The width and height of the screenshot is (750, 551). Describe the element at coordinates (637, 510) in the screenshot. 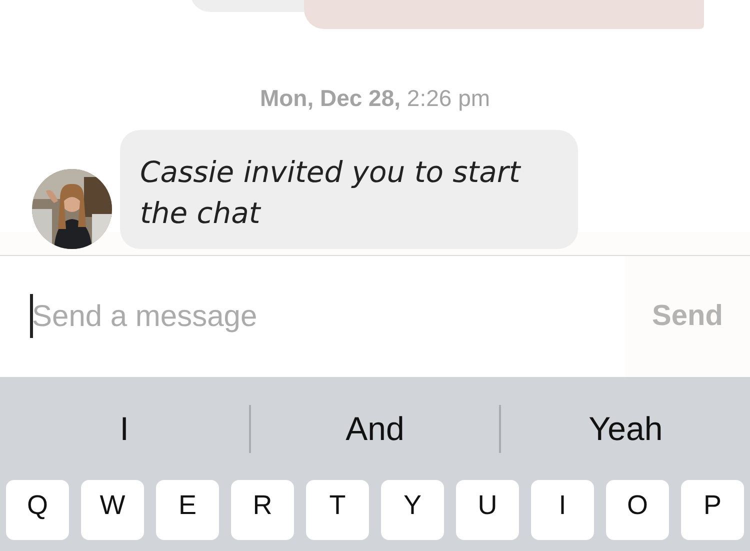

I see `keyboard-key: O` at that location.